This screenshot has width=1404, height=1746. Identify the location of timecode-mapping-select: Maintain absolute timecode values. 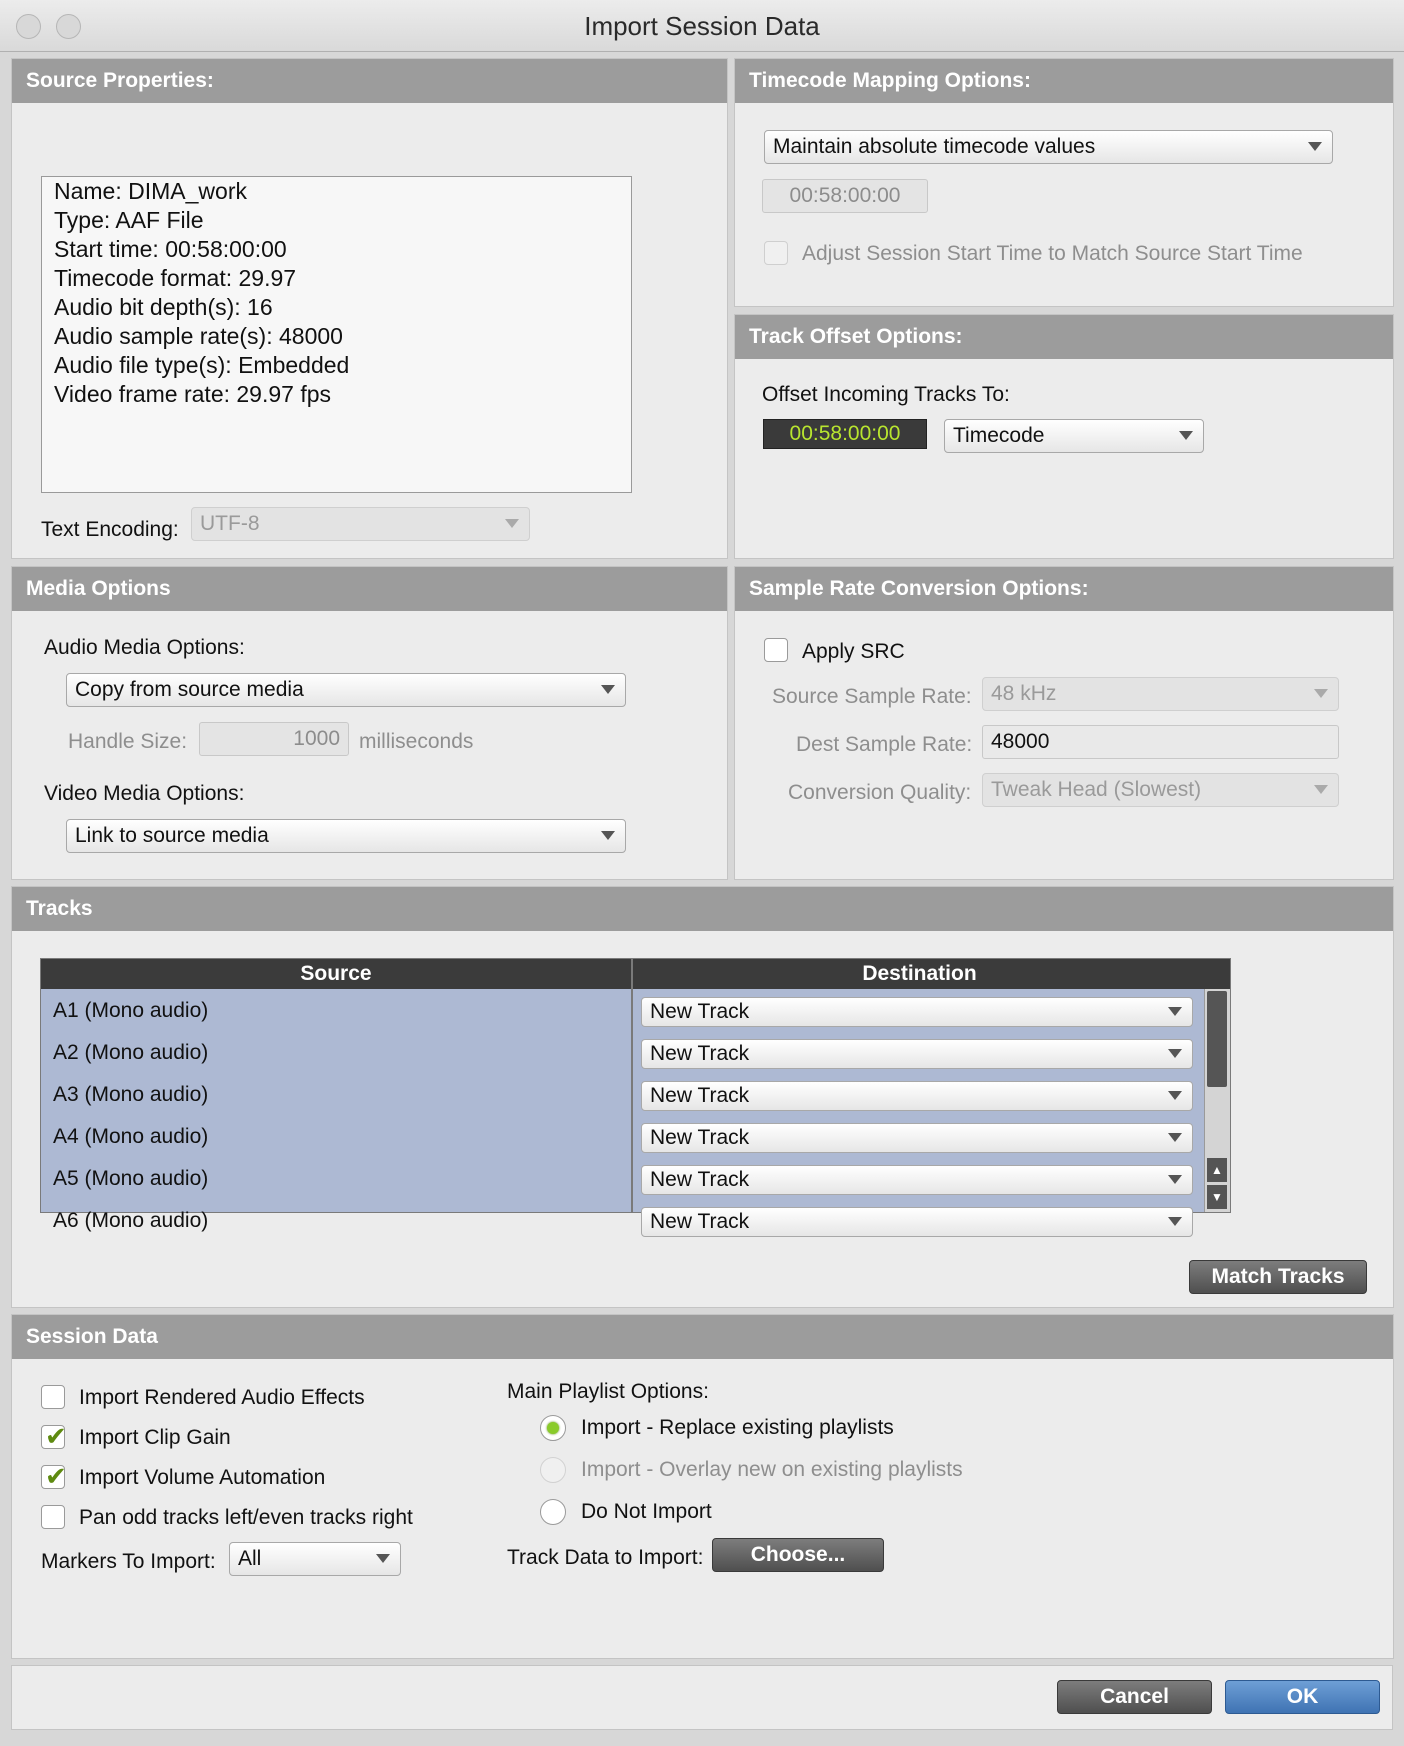
(1048, 147).